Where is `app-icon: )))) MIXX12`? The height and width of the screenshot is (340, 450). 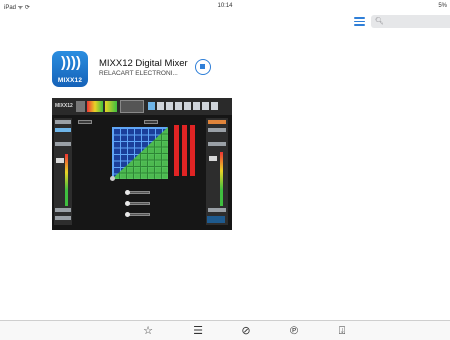
app-icon: )))) MIXX12 is located at coordinates (70, 69).